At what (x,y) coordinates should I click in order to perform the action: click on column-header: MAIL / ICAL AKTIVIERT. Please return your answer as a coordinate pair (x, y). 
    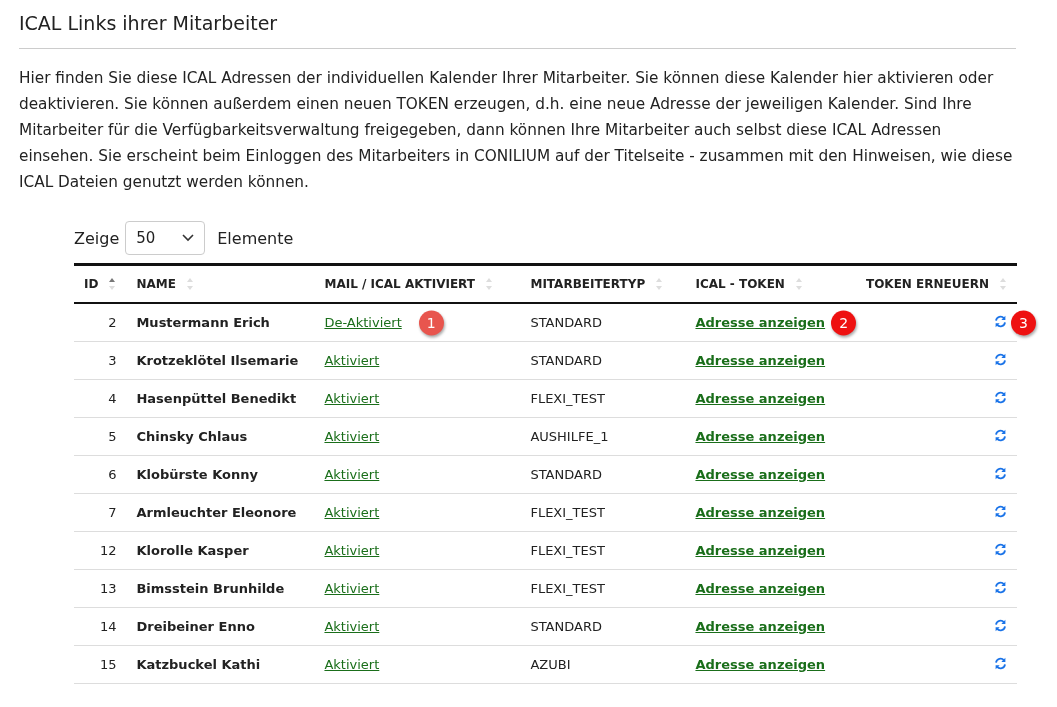
    Looking at the image, I should click on (417, 283).